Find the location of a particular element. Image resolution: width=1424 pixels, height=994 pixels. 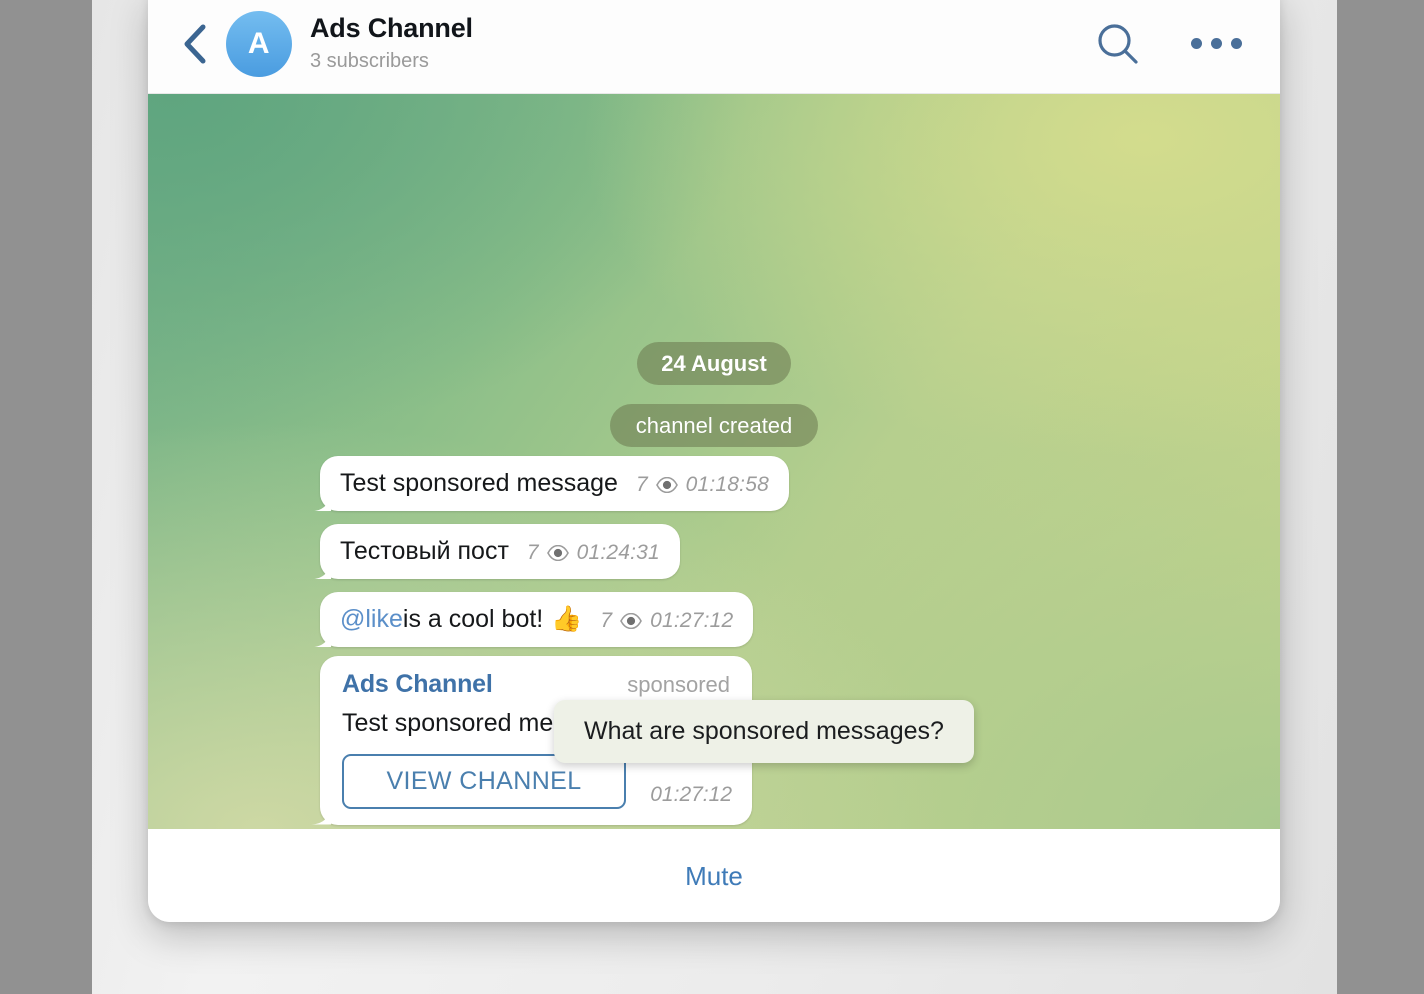

chat-header: A Ads Channel 3 subscribers is located at coordinates (714, 47).